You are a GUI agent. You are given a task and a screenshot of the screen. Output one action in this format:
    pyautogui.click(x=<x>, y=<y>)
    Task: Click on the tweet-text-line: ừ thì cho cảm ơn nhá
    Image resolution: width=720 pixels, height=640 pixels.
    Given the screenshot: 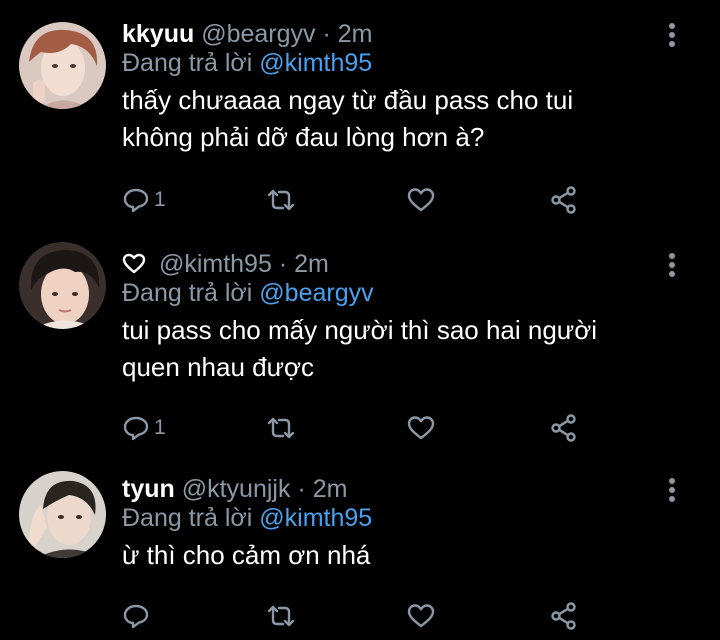 What is the action you would take?
    pyautogui.click(x=246, y=555)
    